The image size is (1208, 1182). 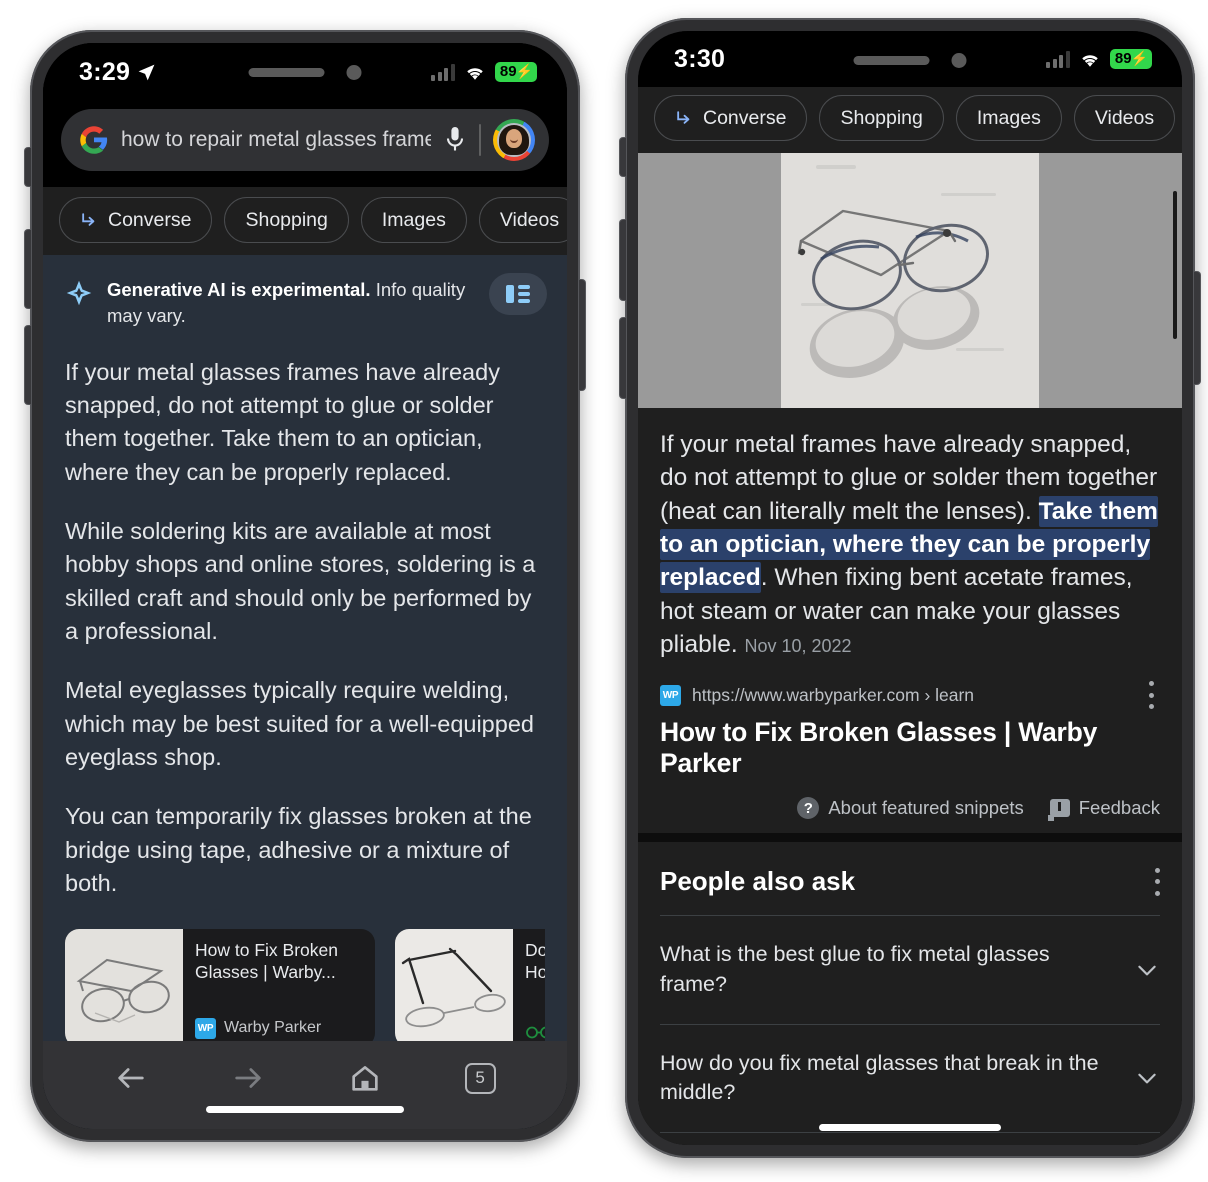 I want to click on search-divider, so click(x=480, y=140).